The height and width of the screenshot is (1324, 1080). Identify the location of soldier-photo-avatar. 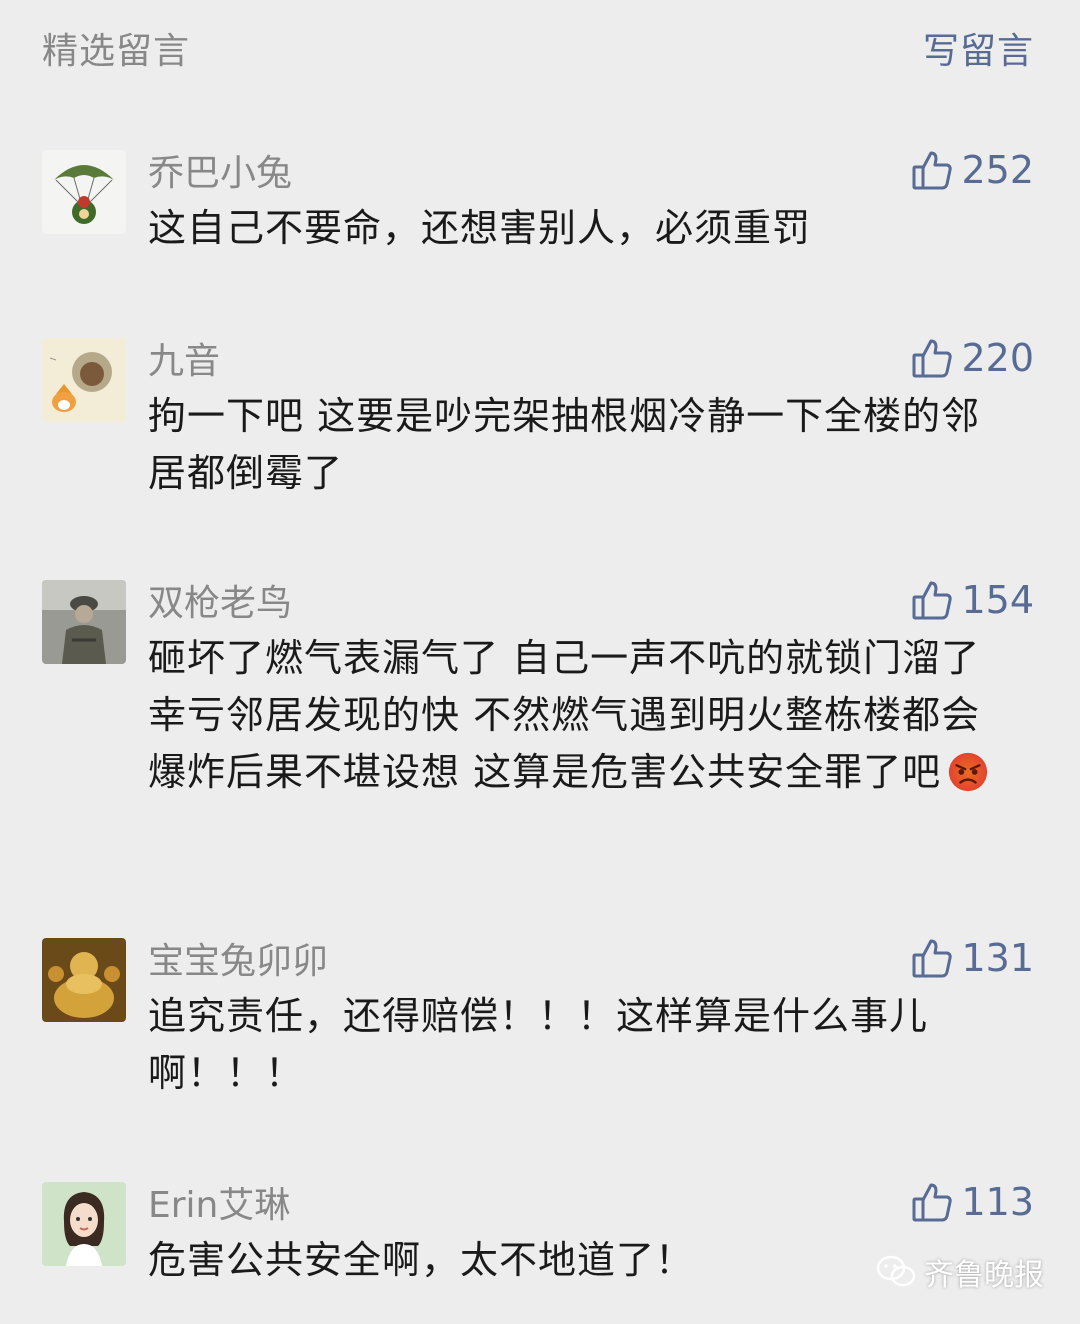
(84, 622).